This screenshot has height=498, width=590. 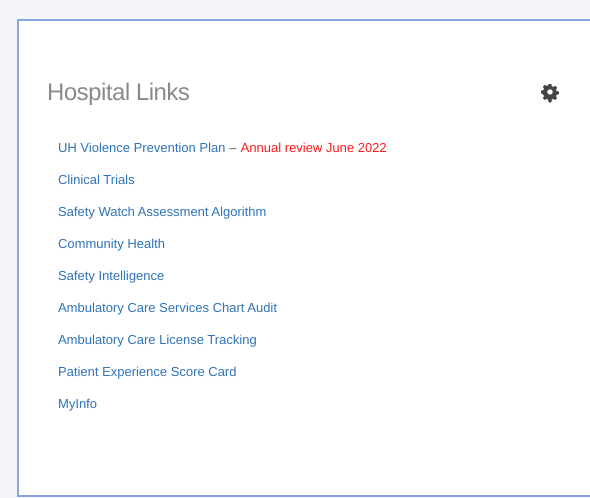 What do you see at coordinates (96, 180) in the screenshot?
I see `link: Clinical Trials` at bounding box center [96, 180].